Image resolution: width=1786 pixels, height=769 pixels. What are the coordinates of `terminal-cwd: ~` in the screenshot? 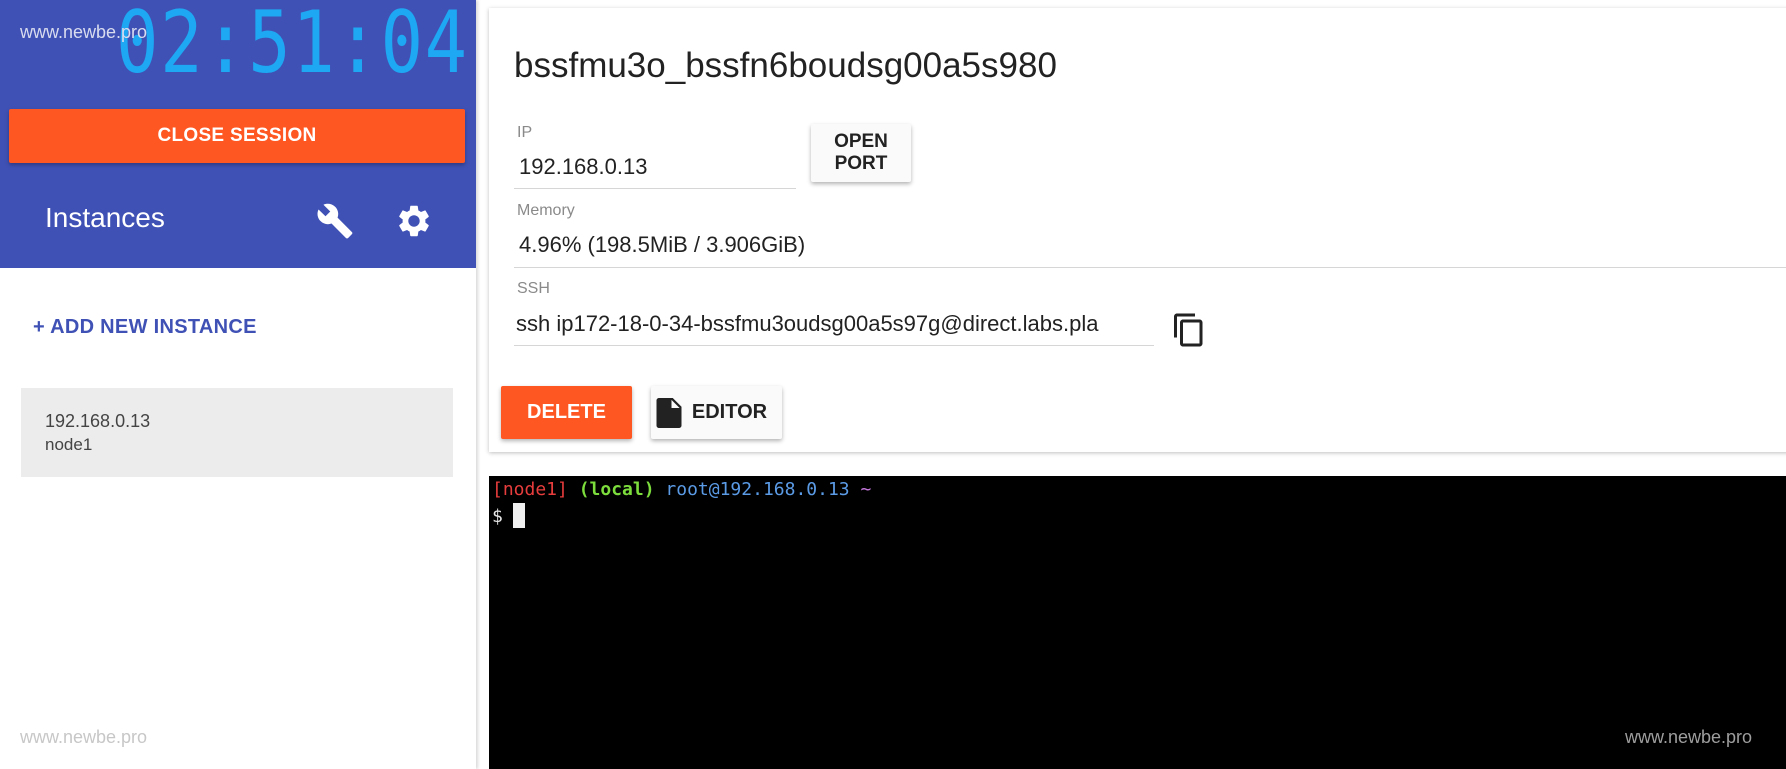 It's located at (866, 489).